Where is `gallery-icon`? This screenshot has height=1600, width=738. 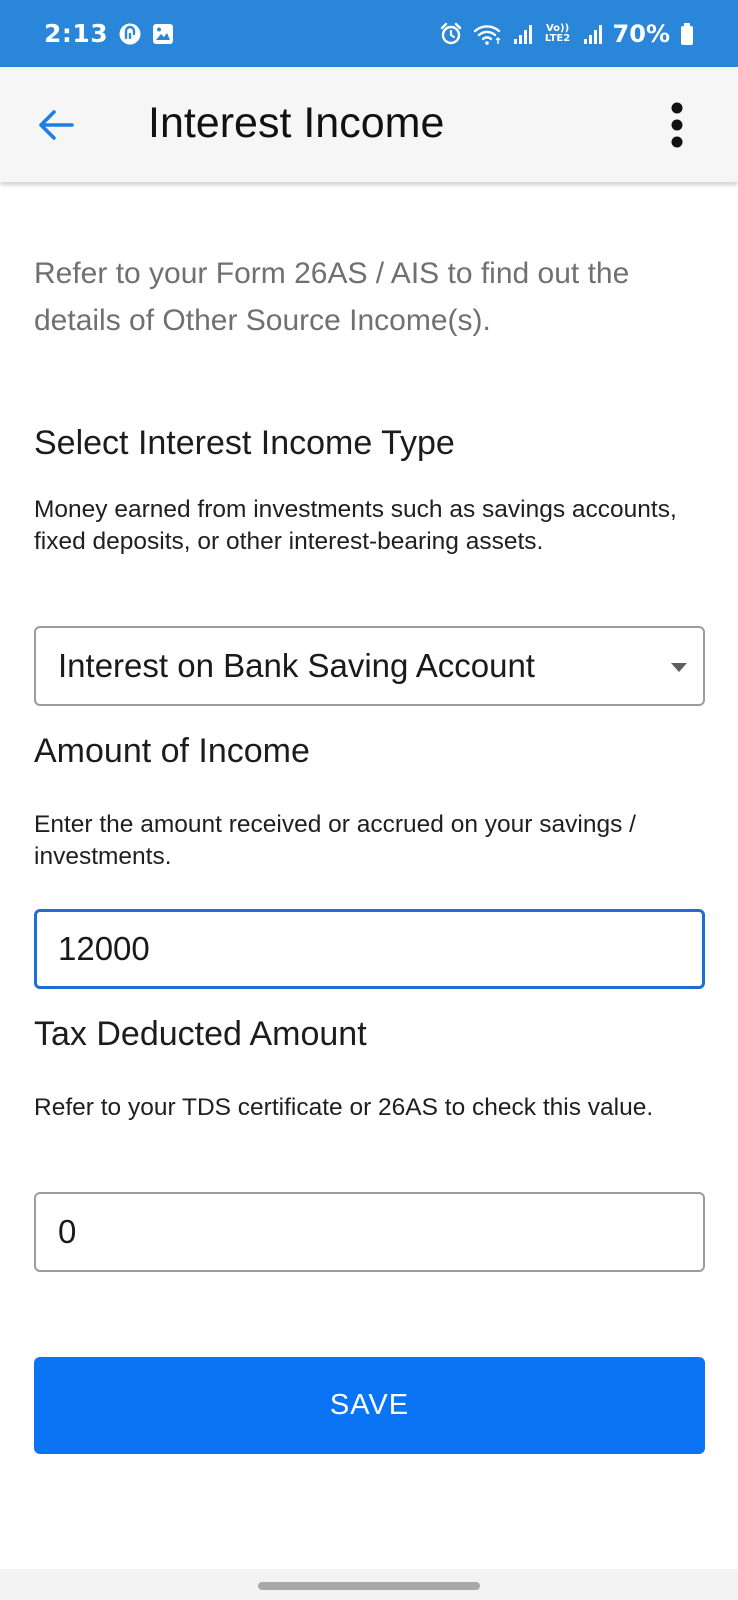
gallery-icon is located at coordinates (163, 34).